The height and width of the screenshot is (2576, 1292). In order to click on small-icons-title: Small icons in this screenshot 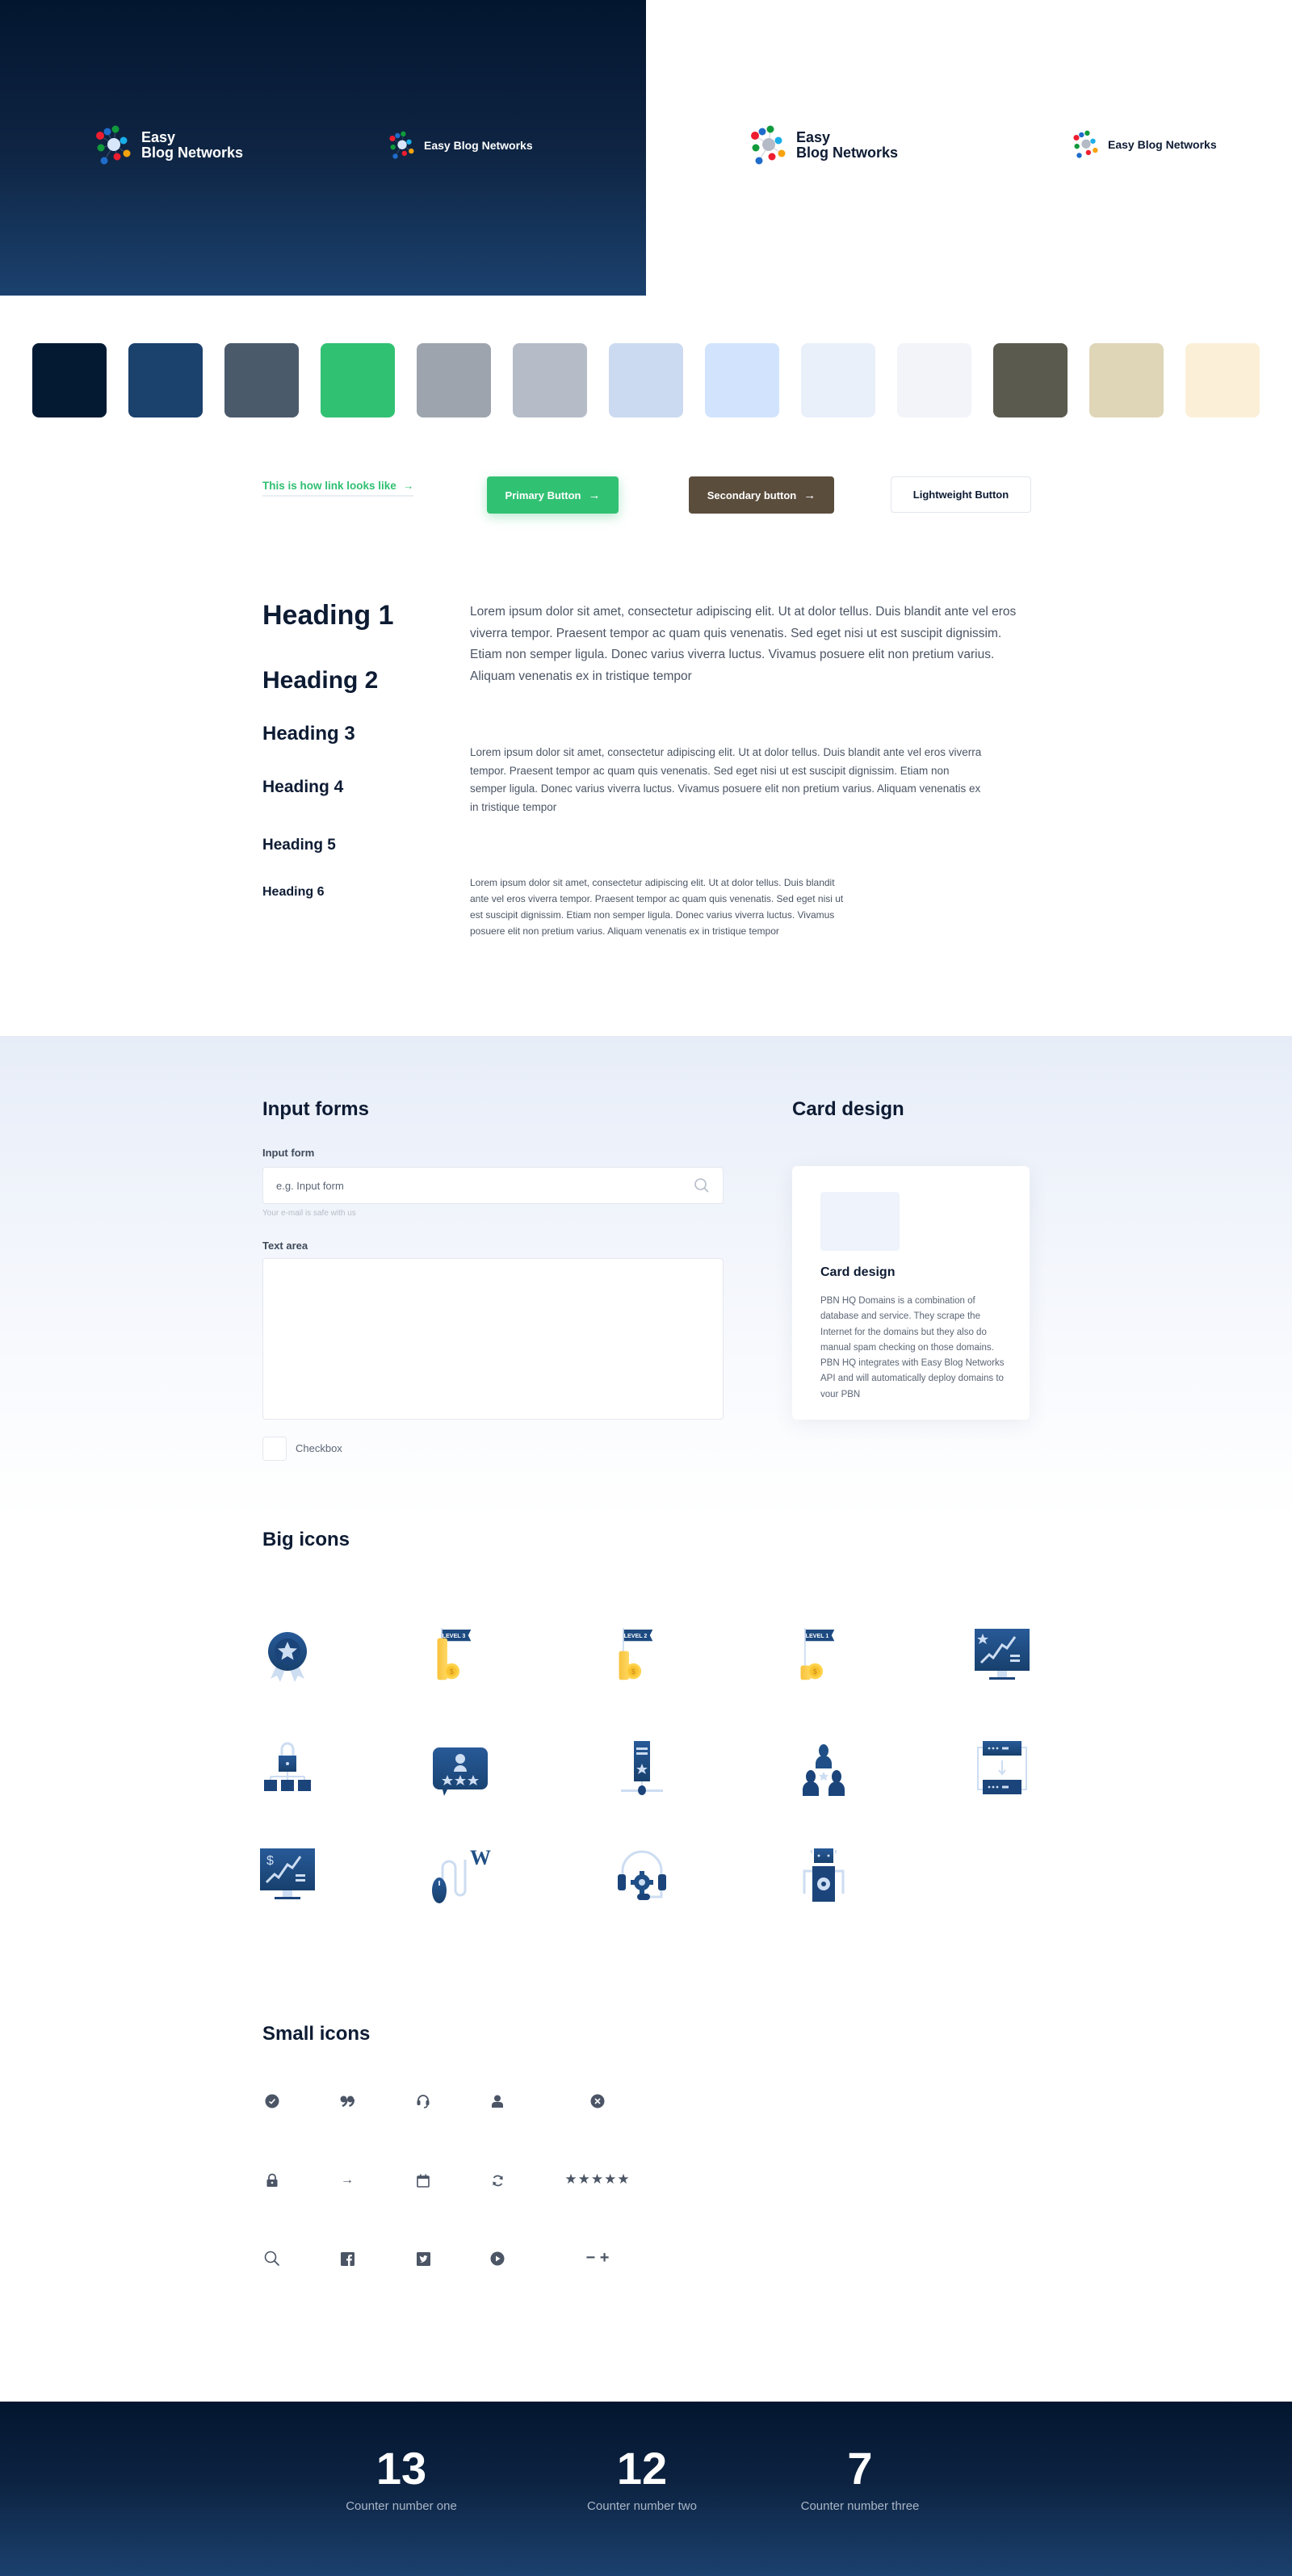, I will do `click(317, 2034)`.